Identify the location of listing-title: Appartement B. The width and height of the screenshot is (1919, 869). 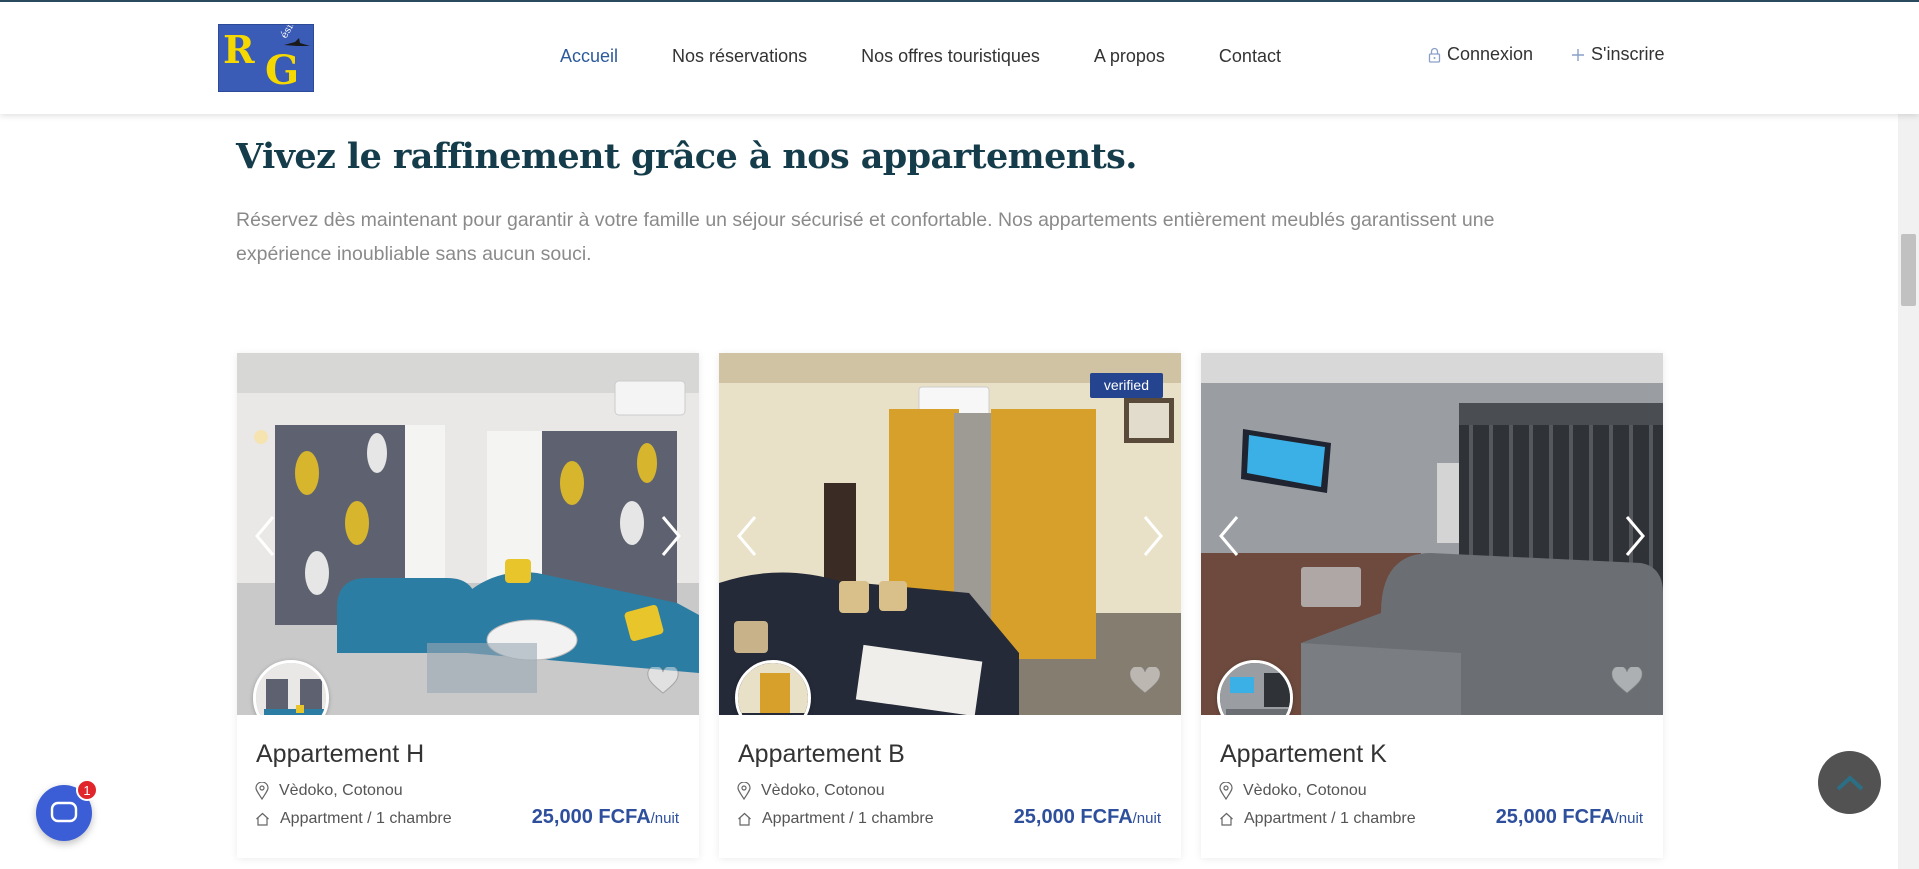
(821, 754).